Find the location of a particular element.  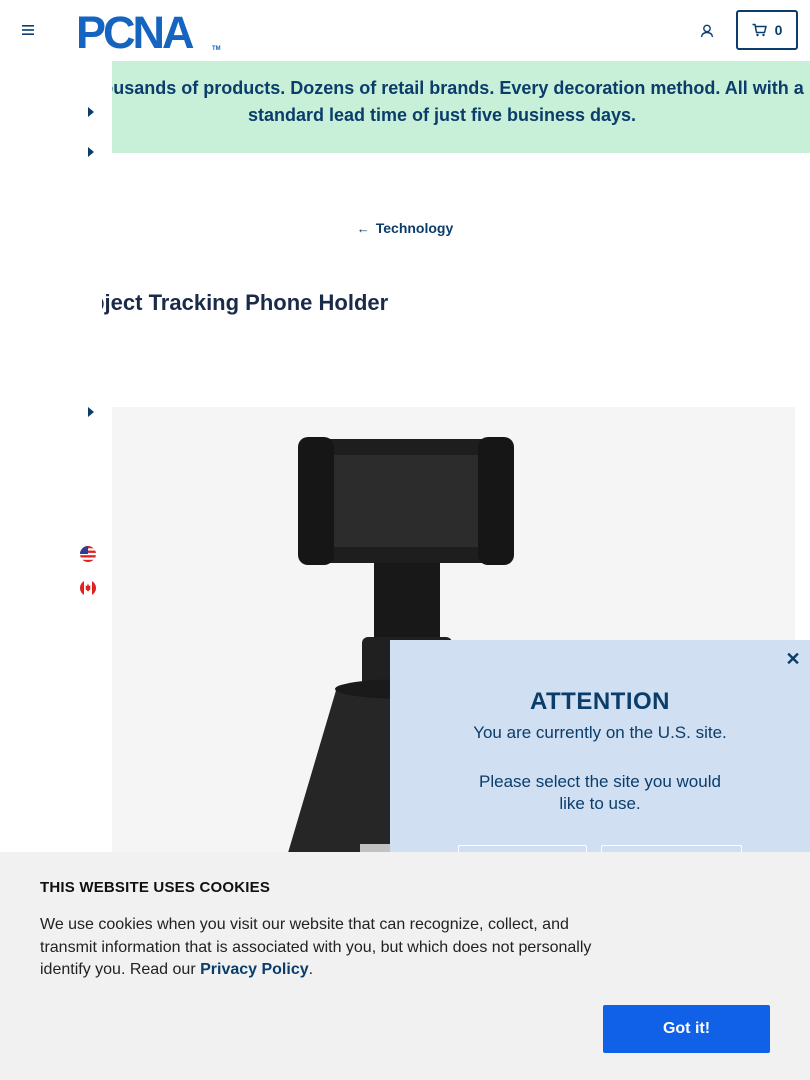

site-header: PCNA TM 0 is located at coordinates (405, 30).